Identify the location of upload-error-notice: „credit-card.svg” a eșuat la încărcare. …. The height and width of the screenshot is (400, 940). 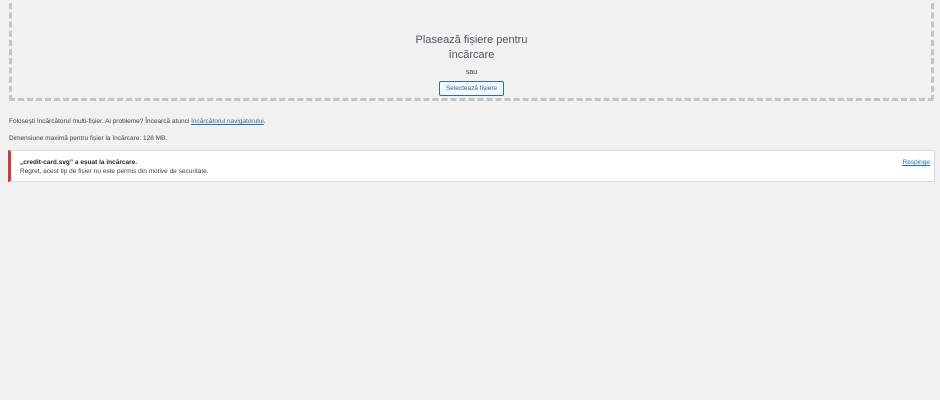
(471, 166).